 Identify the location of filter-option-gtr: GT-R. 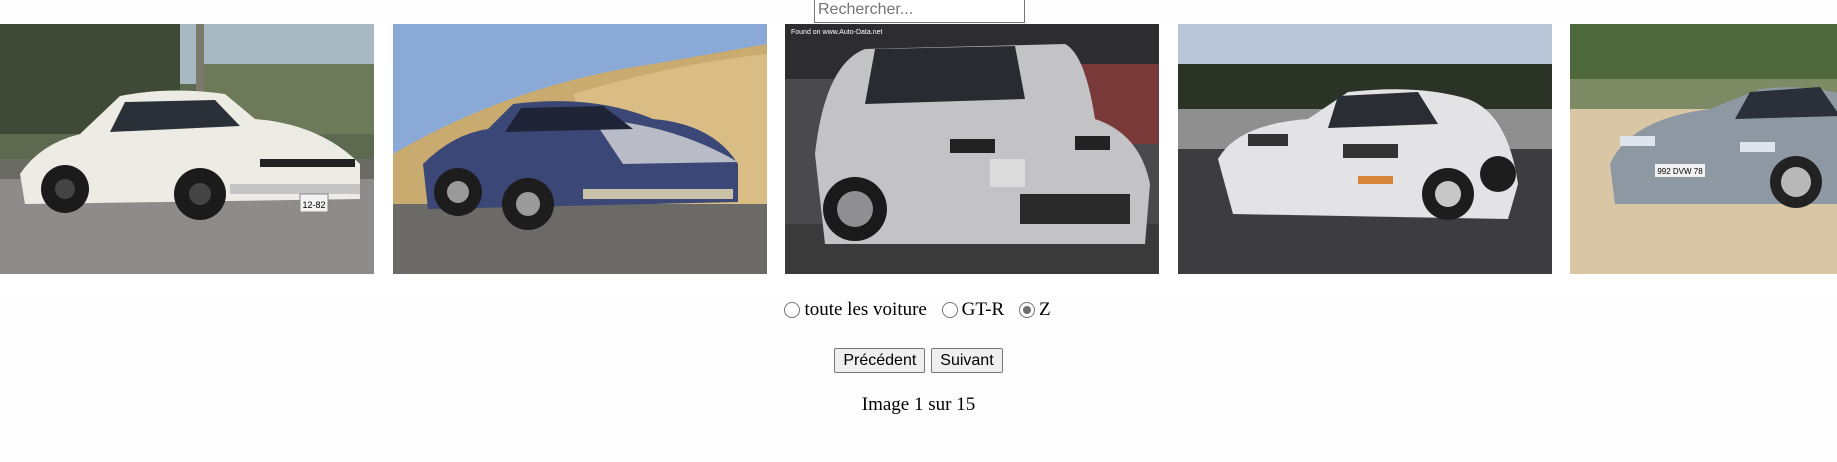
(974, 310).